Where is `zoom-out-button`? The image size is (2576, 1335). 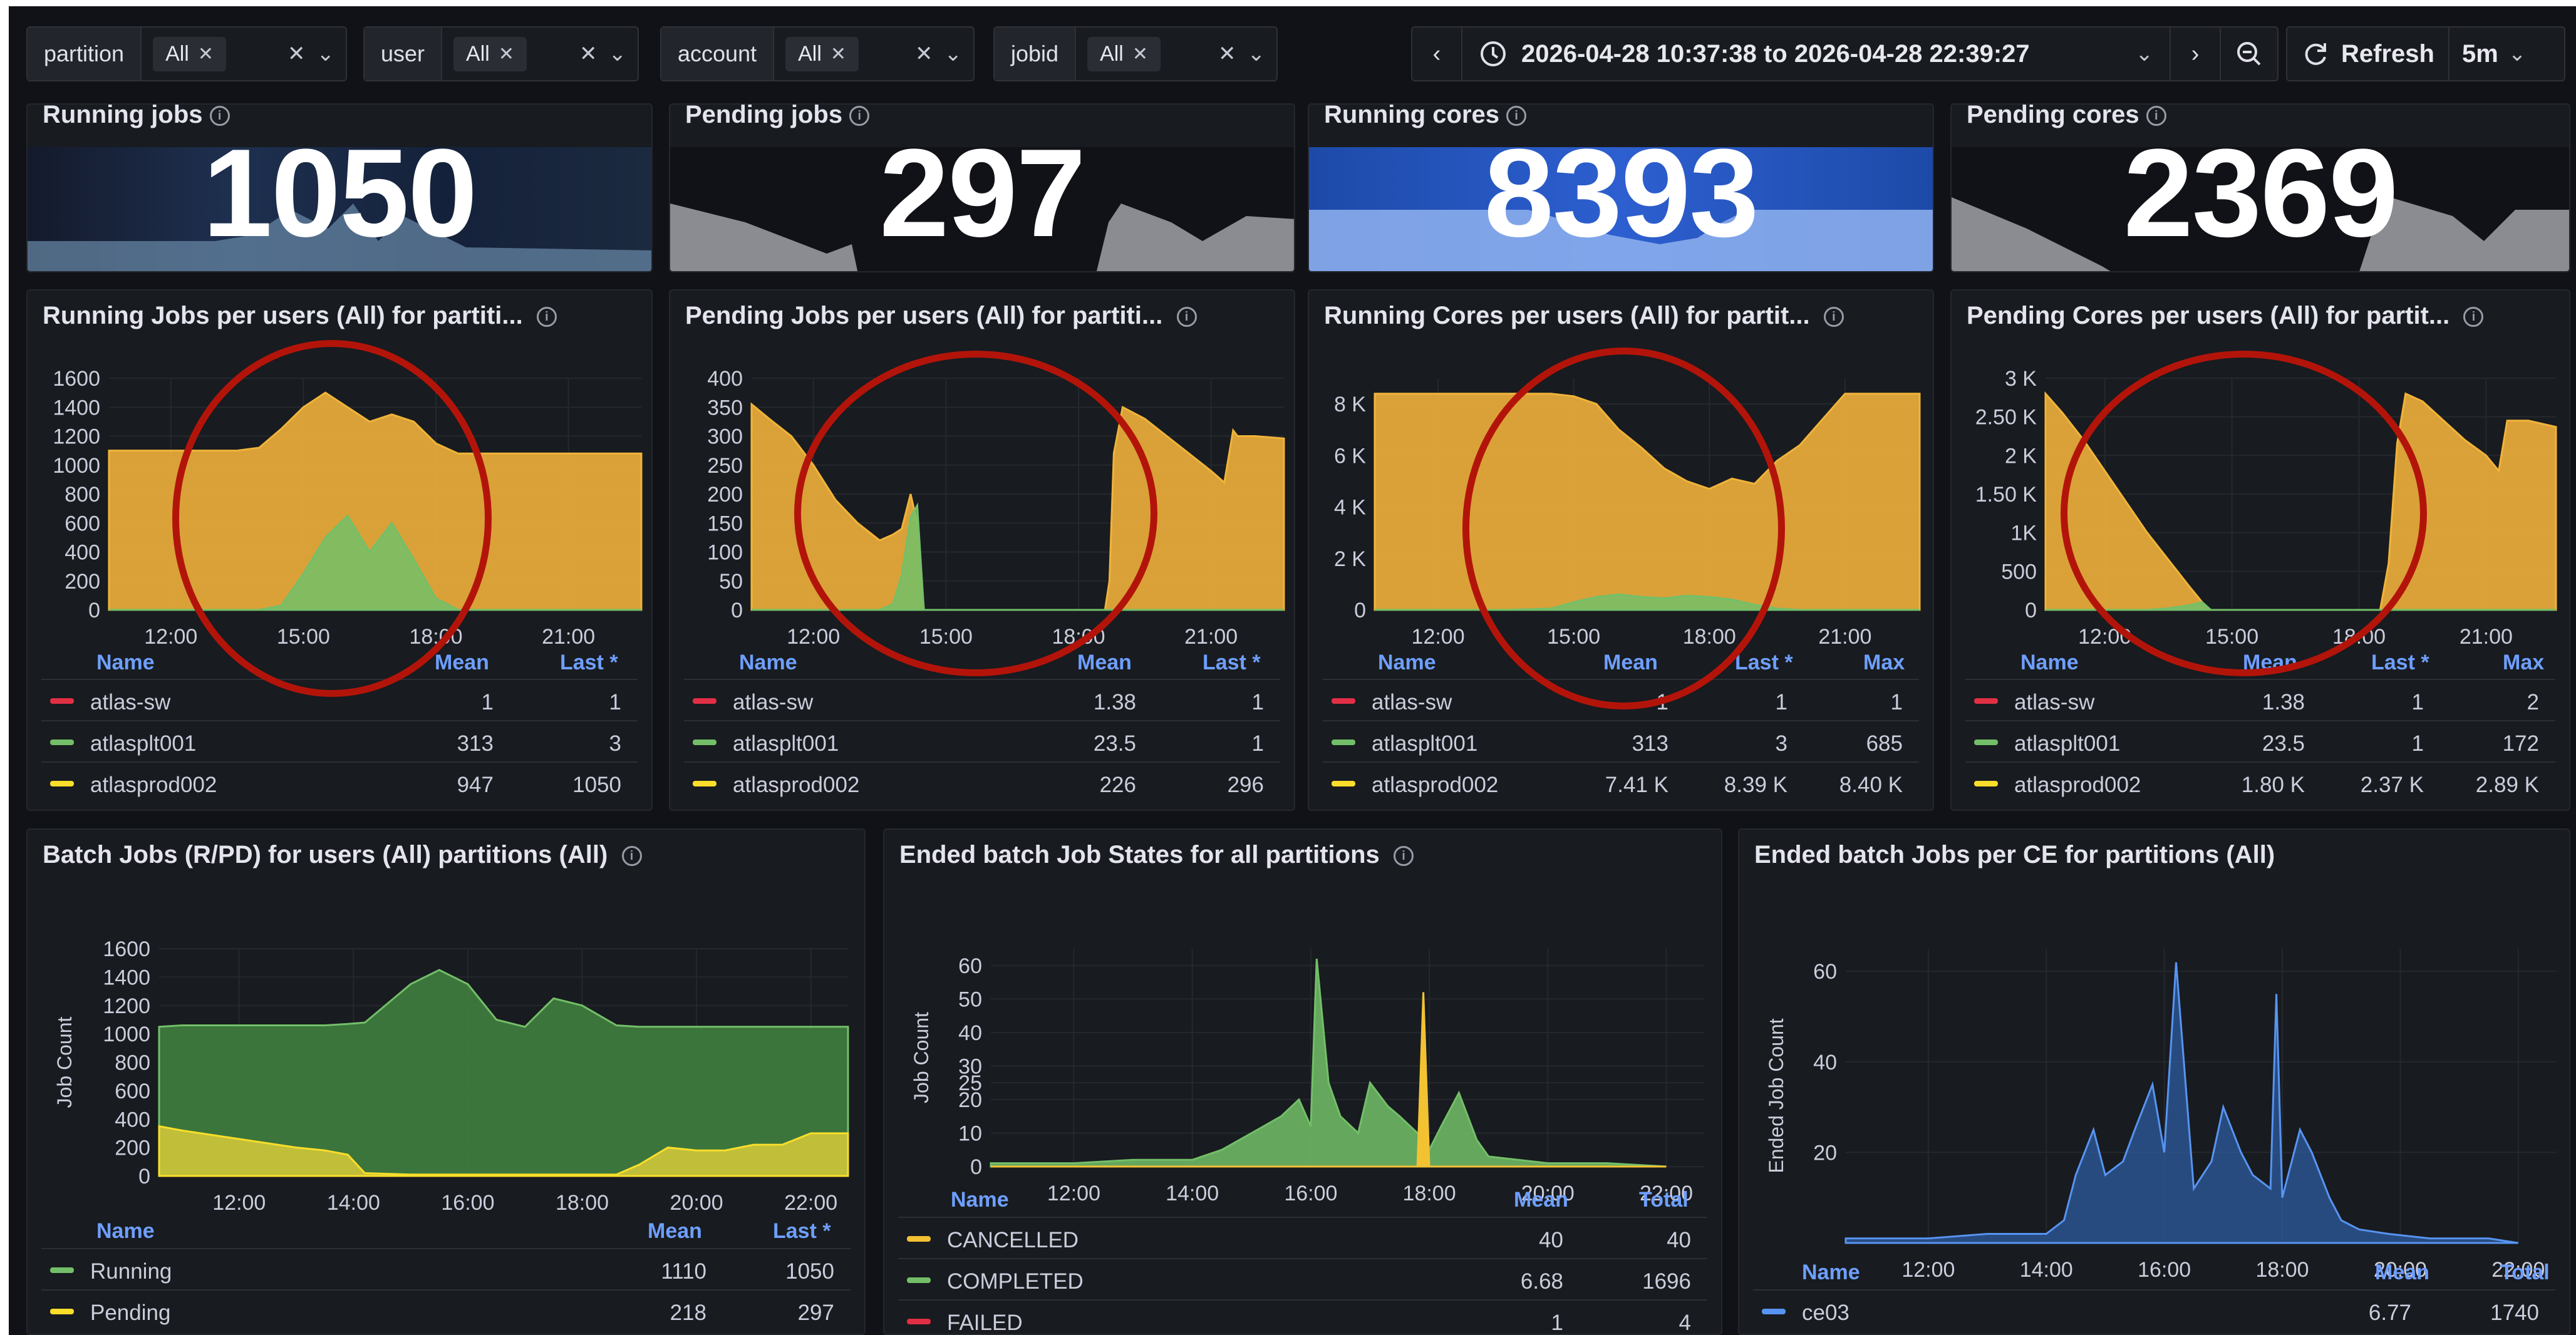 zoom-out-button is located at coordinates (2249, 54).